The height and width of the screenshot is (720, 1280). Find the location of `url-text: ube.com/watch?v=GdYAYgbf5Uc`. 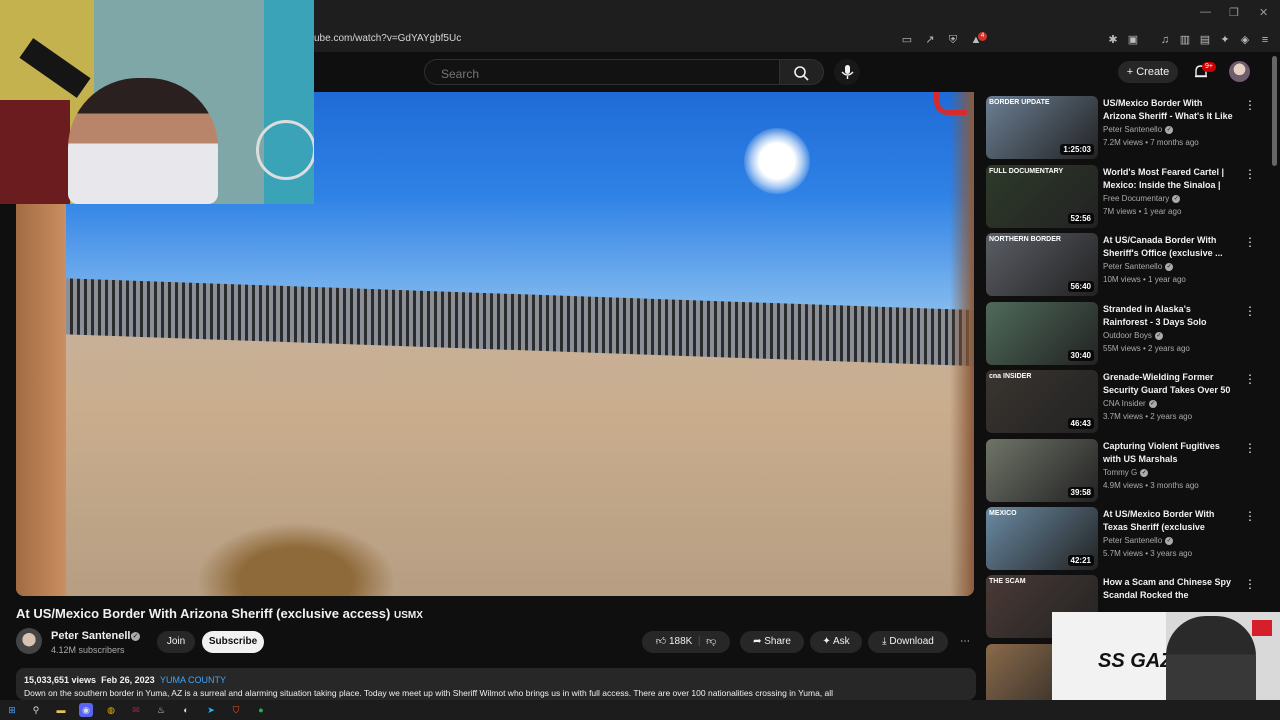

url-text: ube.com/watch?v=GdYAYgbf5Uc is located at coordinates (387, 38).